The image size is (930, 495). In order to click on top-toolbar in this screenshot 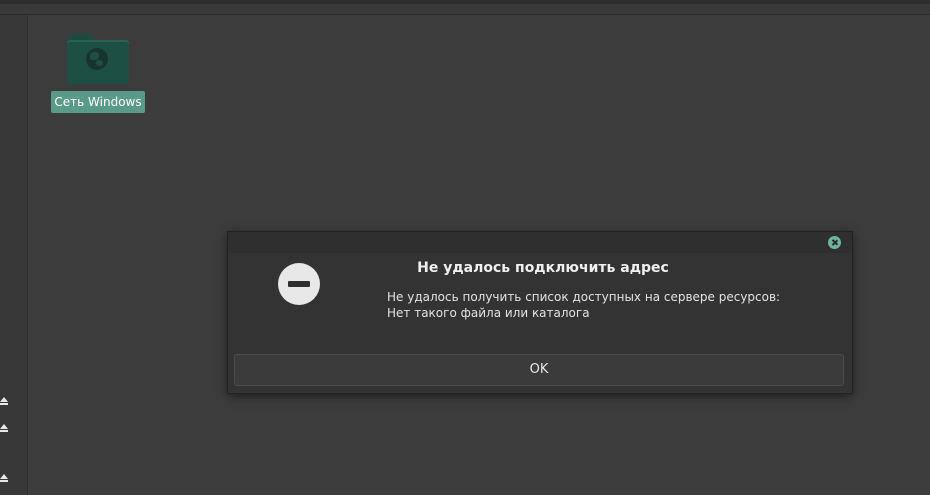, I will do `click(465, 9)`.